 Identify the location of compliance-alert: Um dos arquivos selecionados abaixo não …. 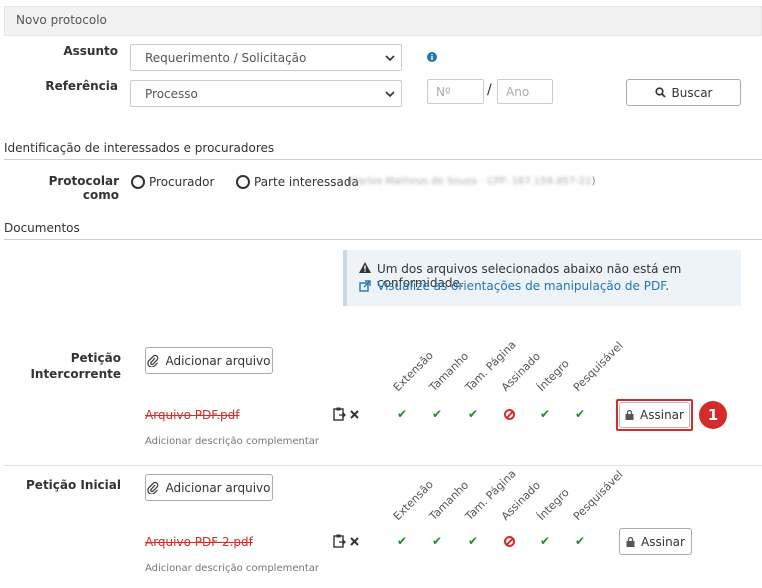
(542, 278).